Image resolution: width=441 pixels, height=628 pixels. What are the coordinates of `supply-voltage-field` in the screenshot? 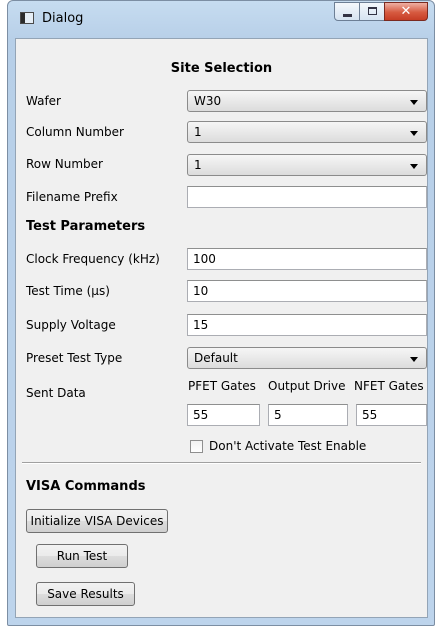 It's located at (307, 325).